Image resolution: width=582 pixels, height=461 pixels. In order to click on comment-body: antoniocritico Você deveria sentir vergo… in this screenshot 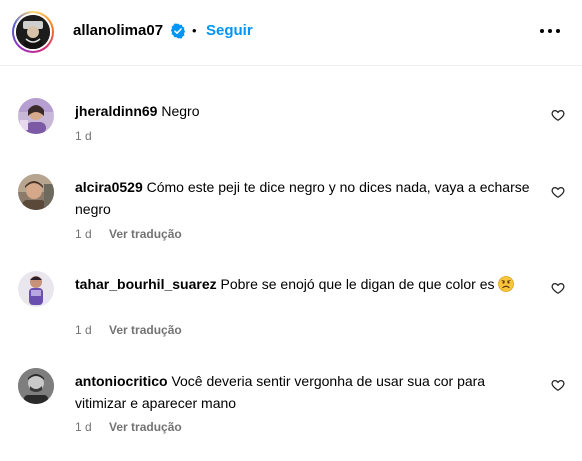, I will do `click(306, 392)`.